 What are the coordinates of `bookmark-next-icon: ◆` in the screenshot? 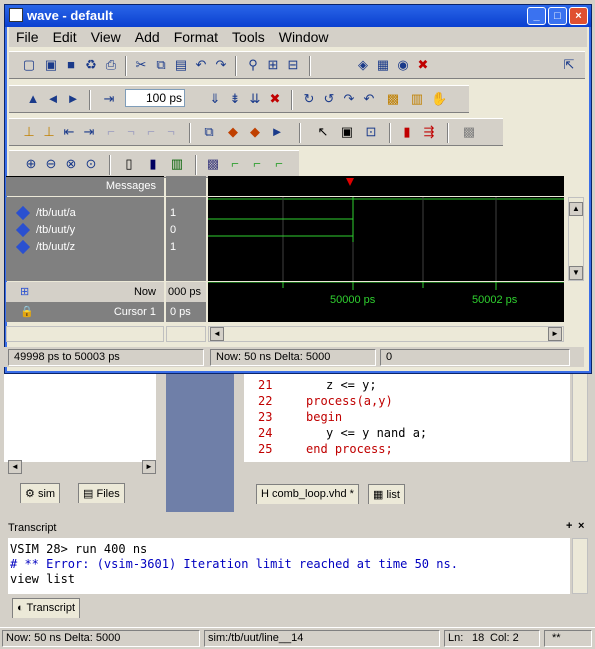 It's located at (255, 132).